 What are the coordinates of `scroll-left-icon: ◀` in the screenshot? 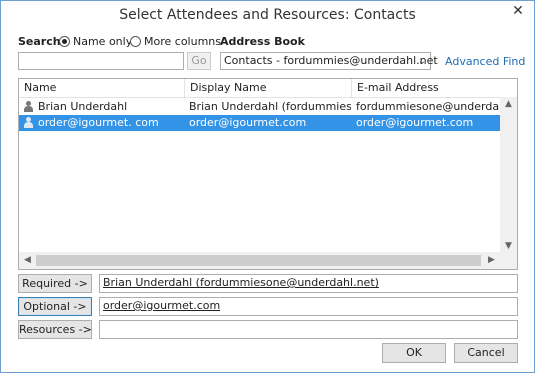 It's located at (27, 260).